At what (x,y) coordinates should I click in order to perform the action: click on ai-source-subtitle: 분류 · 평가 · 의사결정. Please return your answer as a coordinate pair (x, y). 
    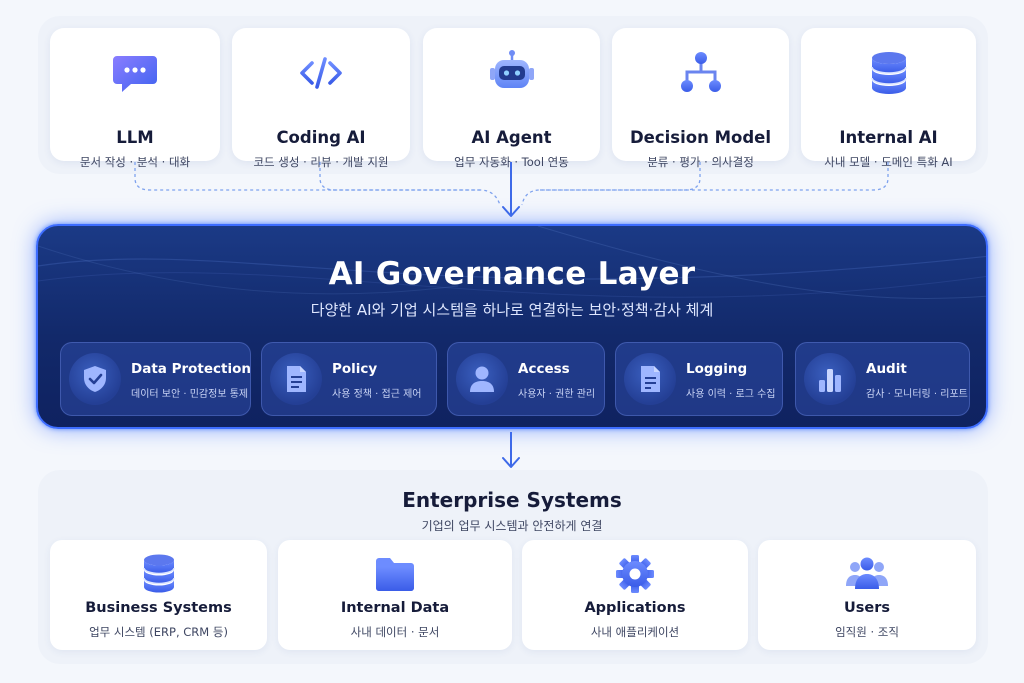
    Looking at the image, I should click on (700, 162).